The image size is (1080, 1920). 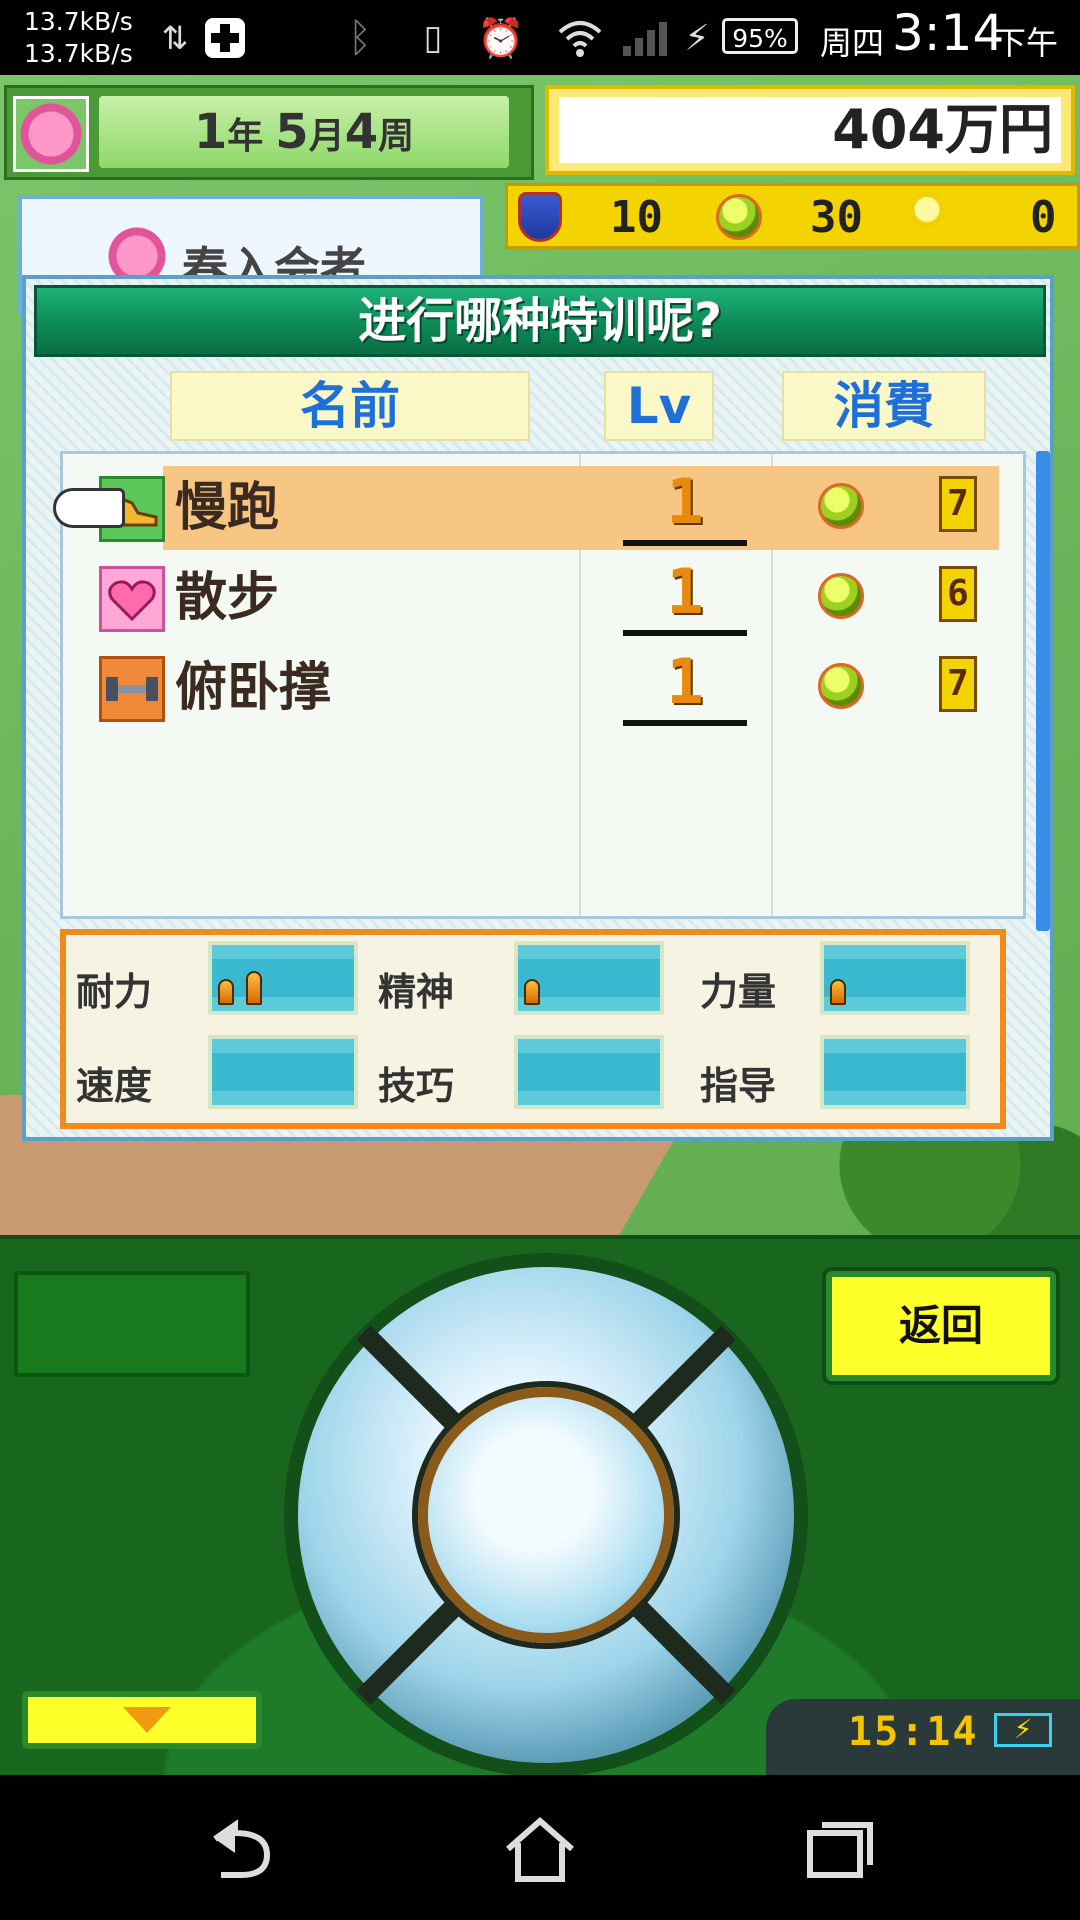 What do you see at coordinates (1026, 43) in the screenshot?
I see `status-ampm: 下午` at bounding box center [1026, 43].